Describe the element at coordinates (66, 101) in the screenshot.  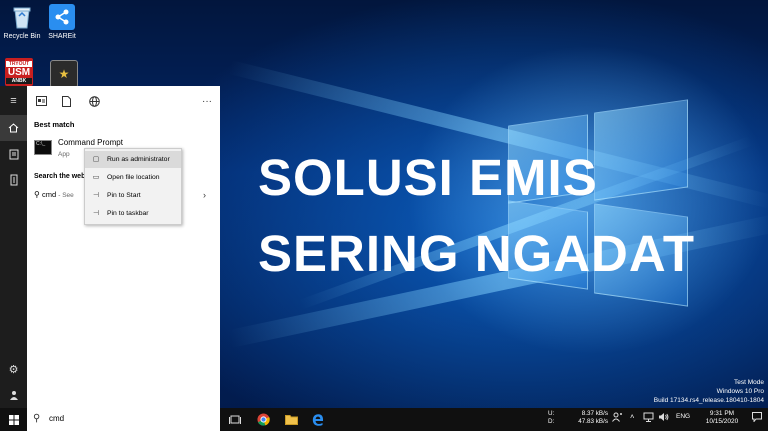
I see `documents-tab-icon` at that location.